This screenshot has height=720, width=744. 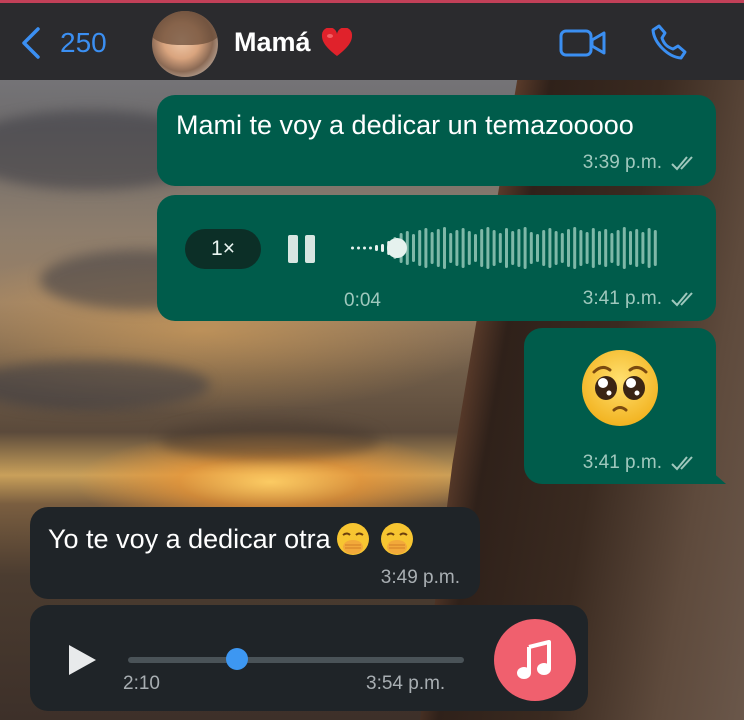 What do you see at coordinates (669, 42) in the screenshot?
I see `phone-call-icon` at bounding box center [669, 42].